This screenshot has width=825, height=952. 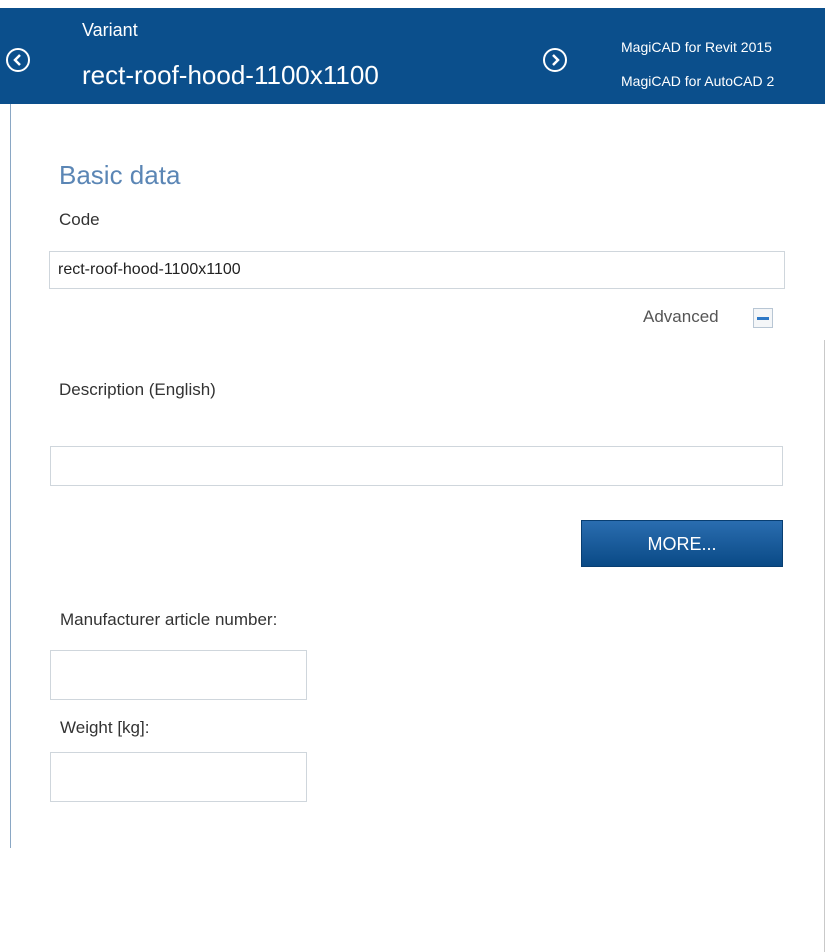 I want to click on section-title: Basic data, so click(x=120, y=175).